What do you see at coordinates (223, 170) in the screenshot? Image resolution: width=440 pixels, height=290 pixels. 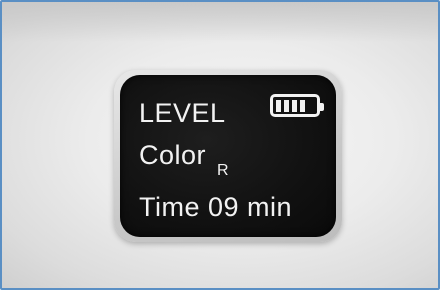 I see `color-subscript: R` at bounding box center [223, 170].